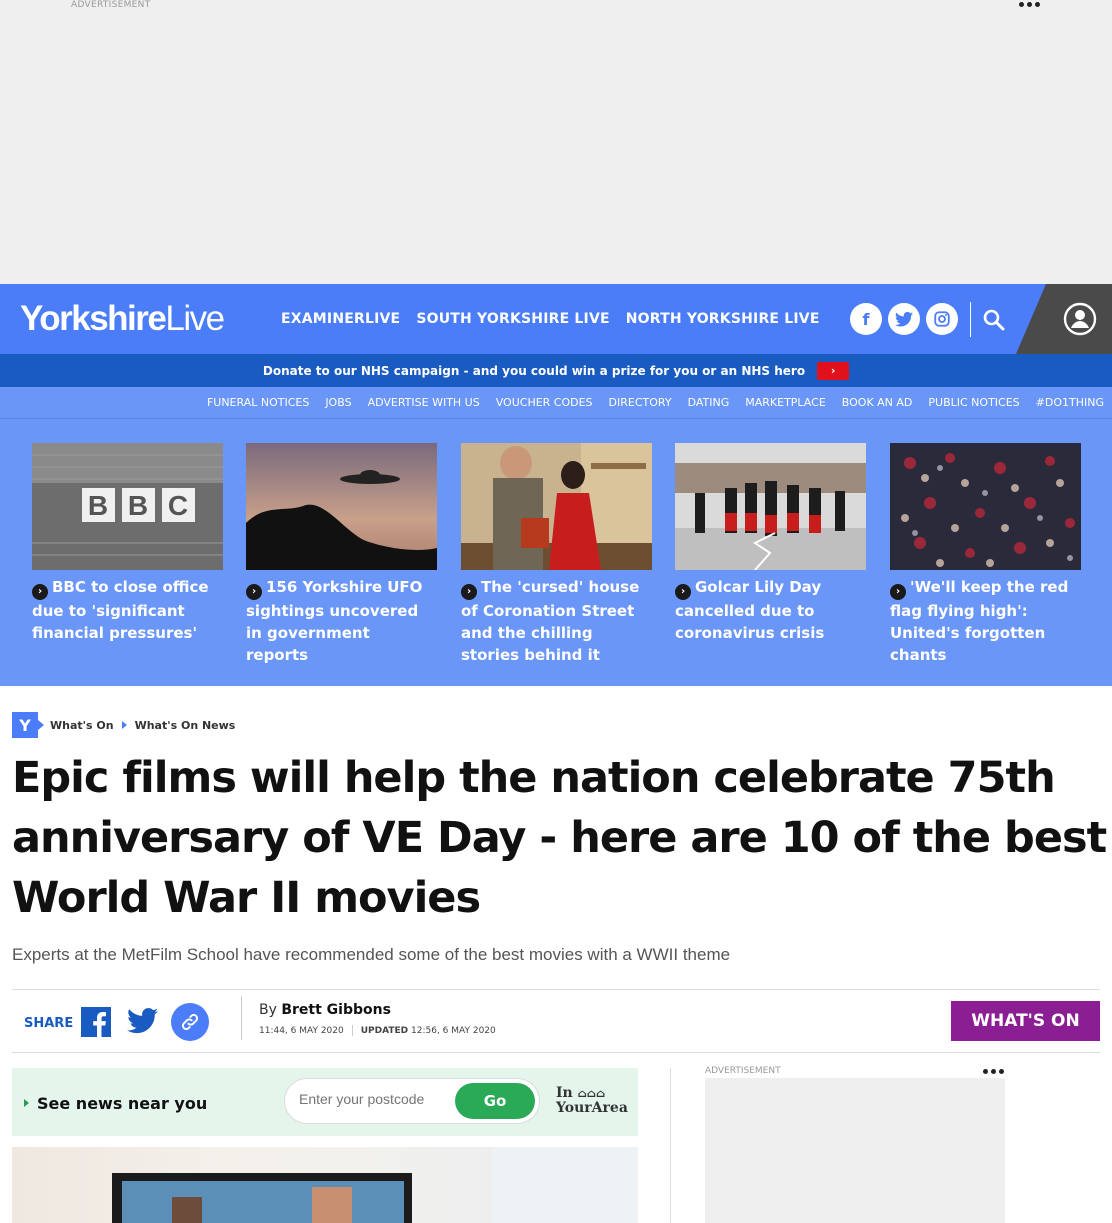 The image size is (1112, 1223). Describe the element at coordinates (453, 1030) in the screenshot. I see `updated-date: 12:56, 6 MAY 2020` at that location.